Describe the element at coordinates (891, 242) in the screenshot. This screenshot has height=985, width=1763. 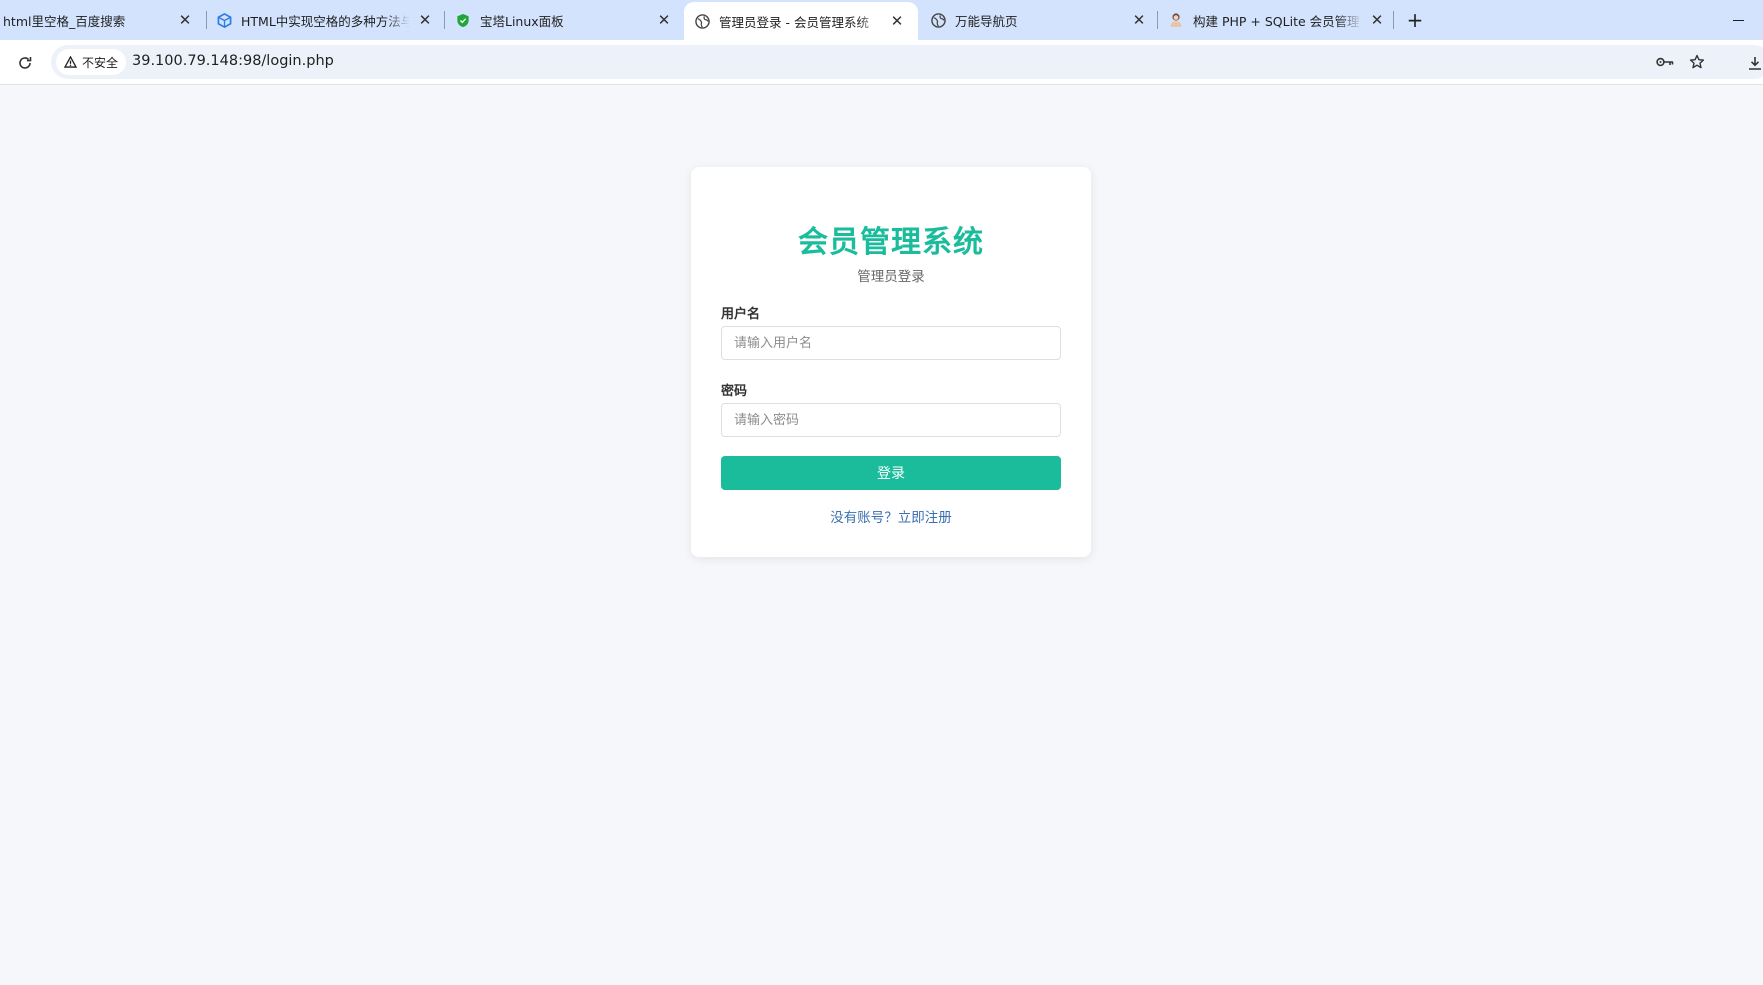
I see `app-title: 会员管理系统` at that location.